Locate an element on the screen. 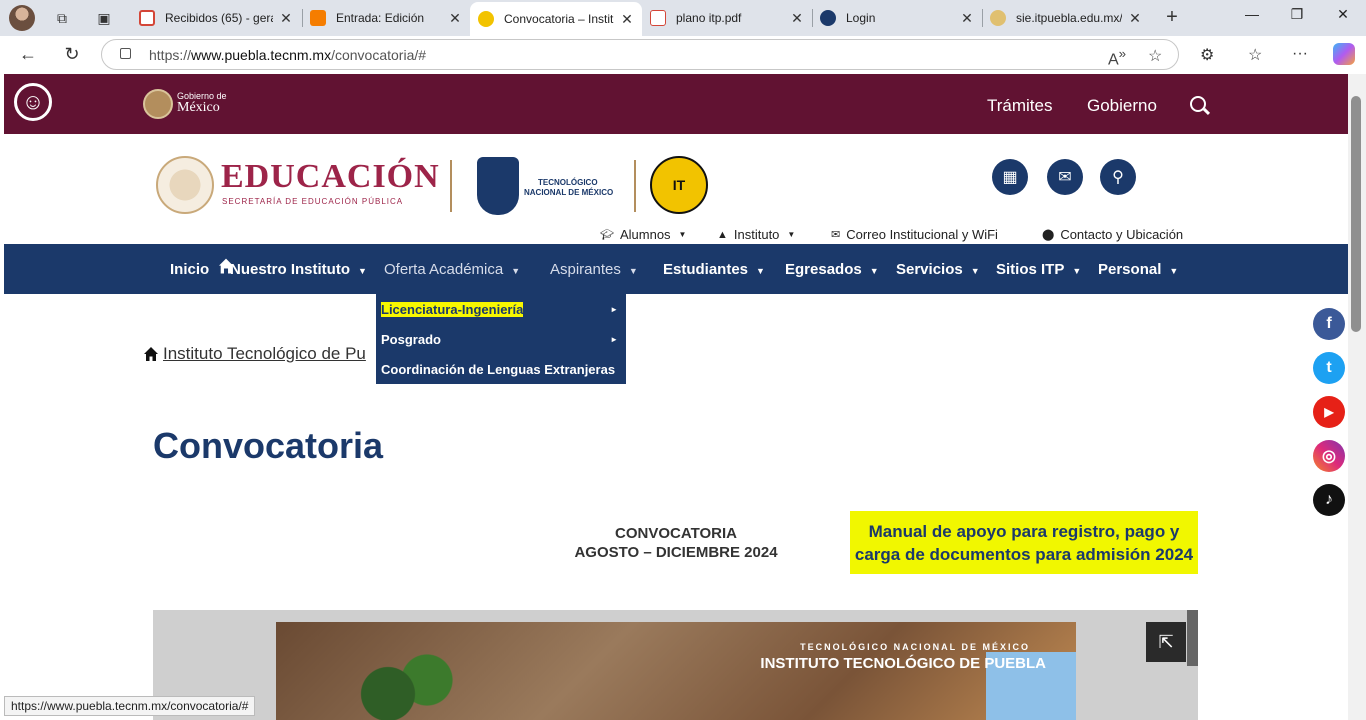  favorites-icon: ☆ is located at coordinates (1255, 55).